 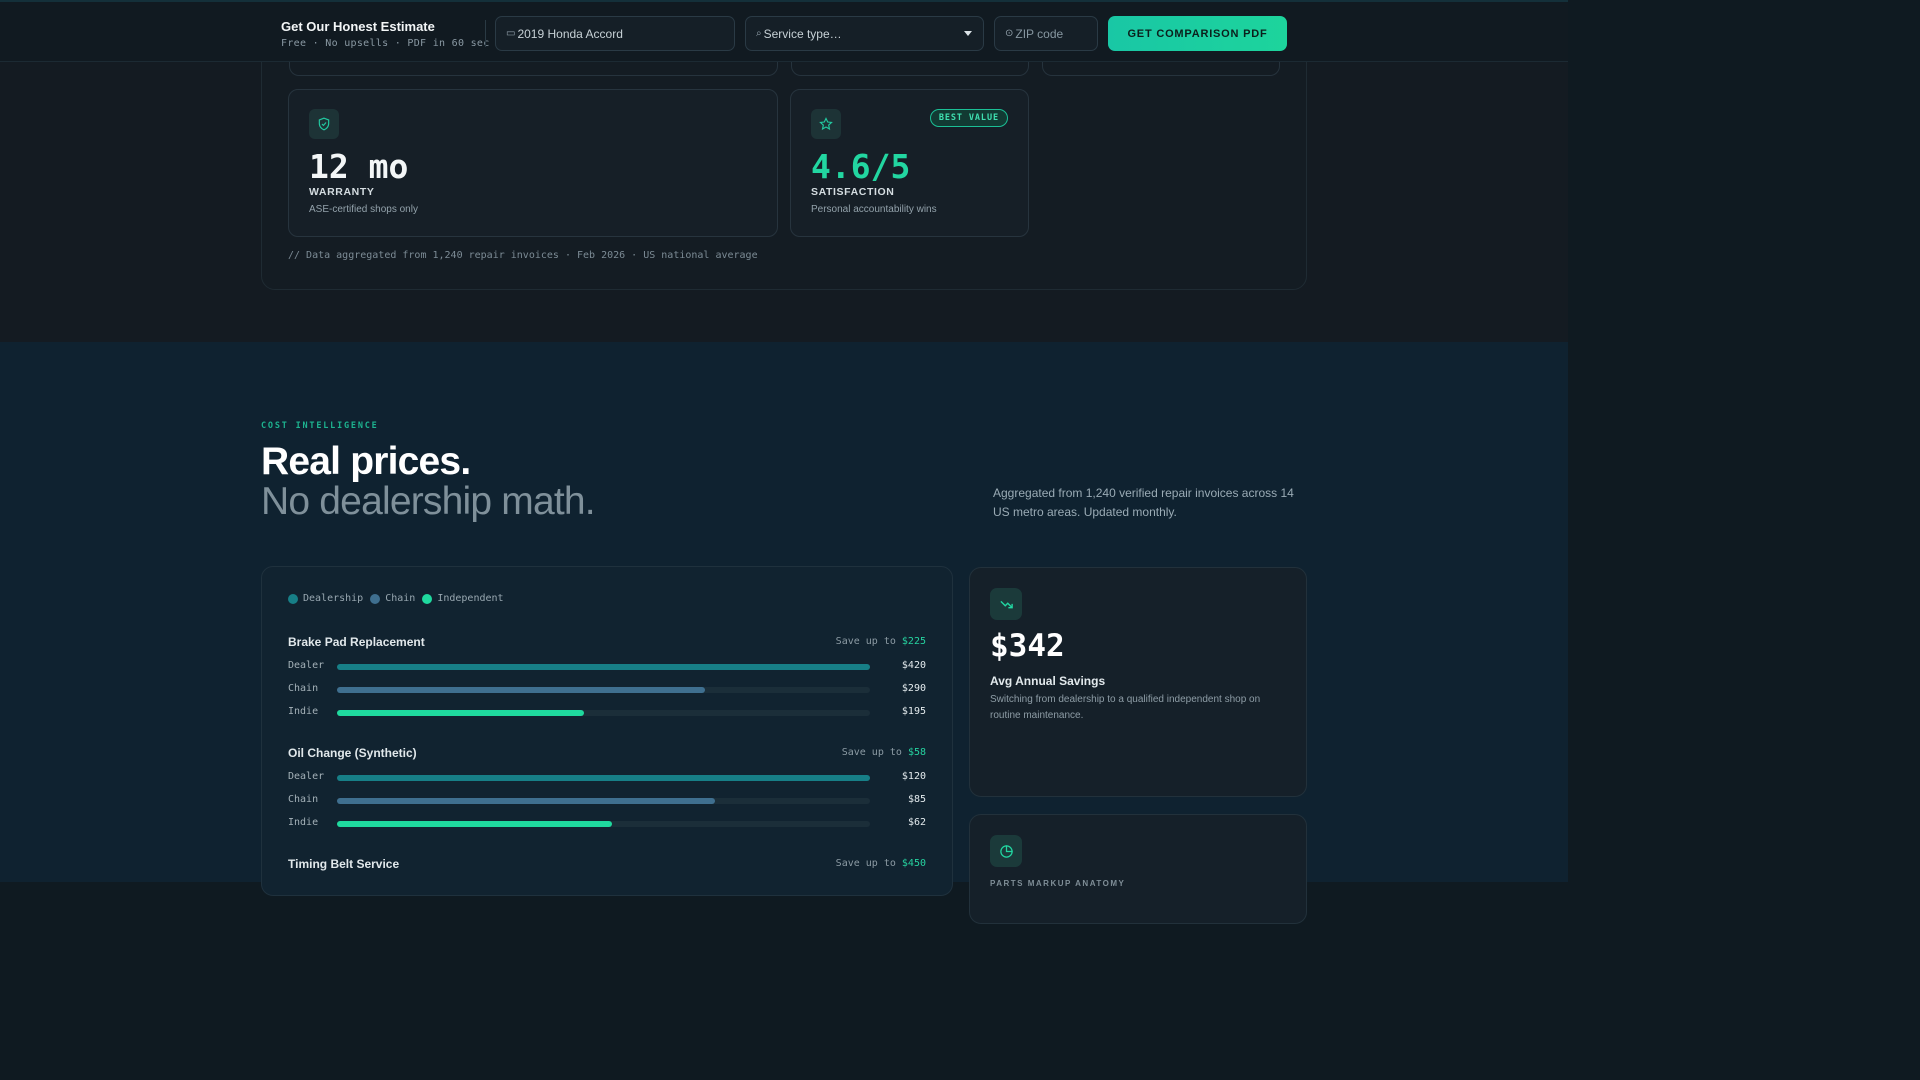 What do you see at coordinates (533, 163) in the screenshot?
I see `metric-card-warranty: 12 mo WARRANTY ASE-certified shops only` at bounding box center [533, 163].